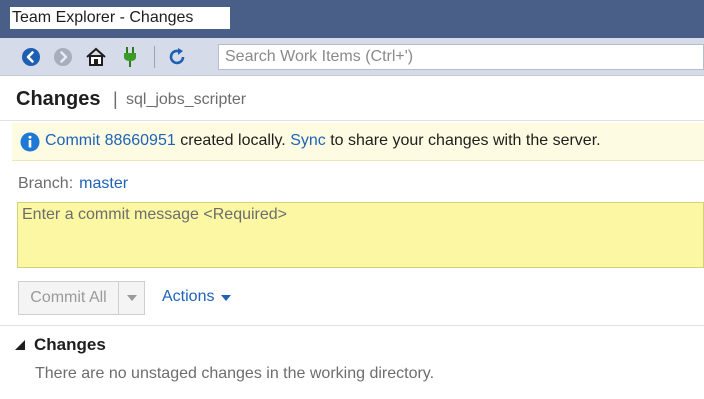 This screenshot has width=704, height=399. I want to click on forward-icon, so click(63, 57).